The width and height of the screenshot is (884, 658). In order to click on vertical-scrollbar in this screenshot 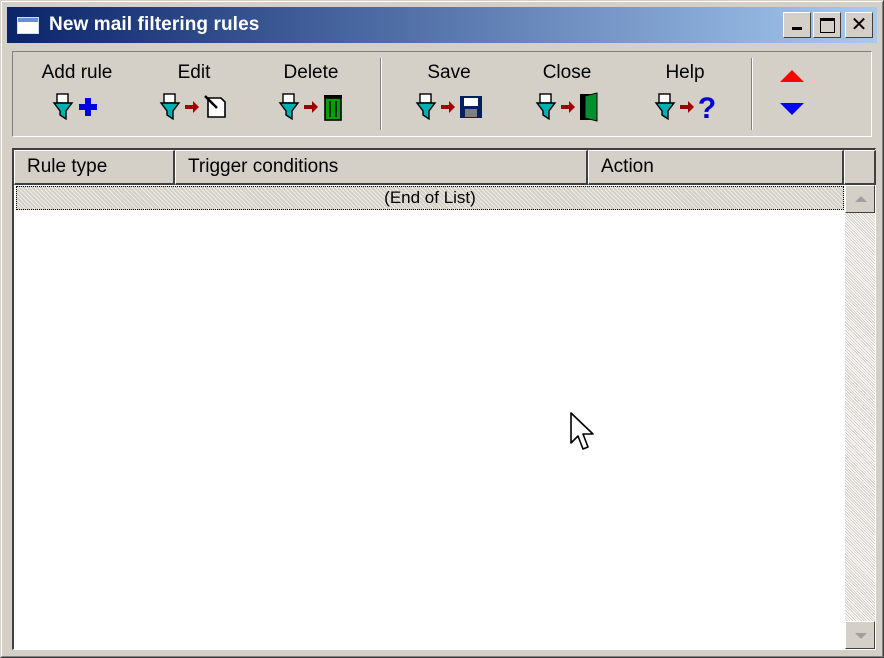, I will do `click(860, 417)`.